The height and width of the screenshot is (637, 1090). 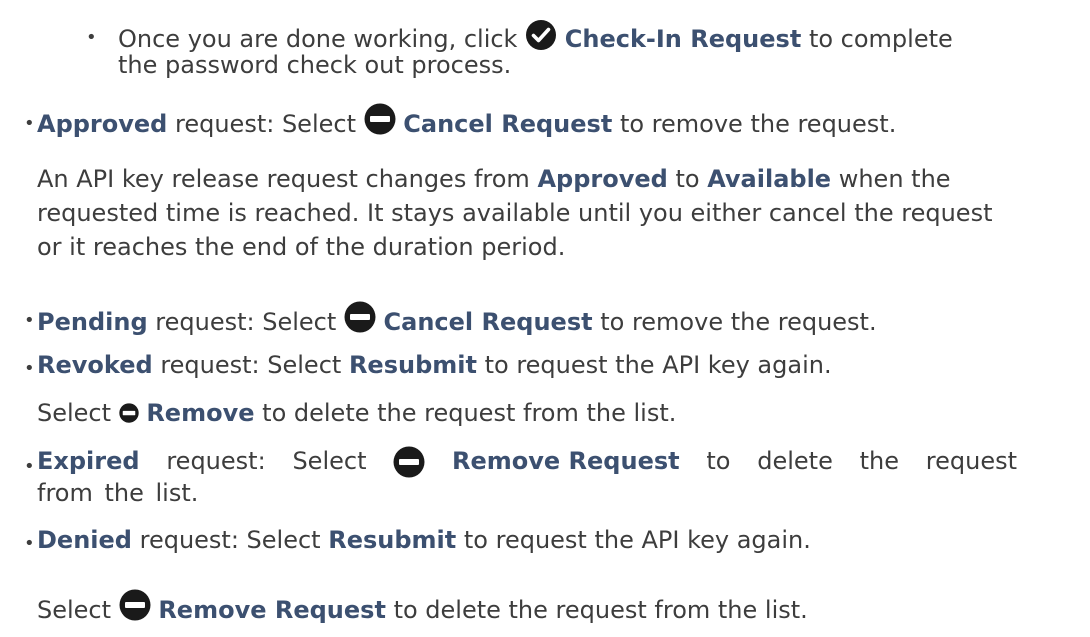 What do you see at coordinates (315, 65) in the screenshot?
I see `checkin-text-line2: the password check out process.` at bounding box center [315, 65].